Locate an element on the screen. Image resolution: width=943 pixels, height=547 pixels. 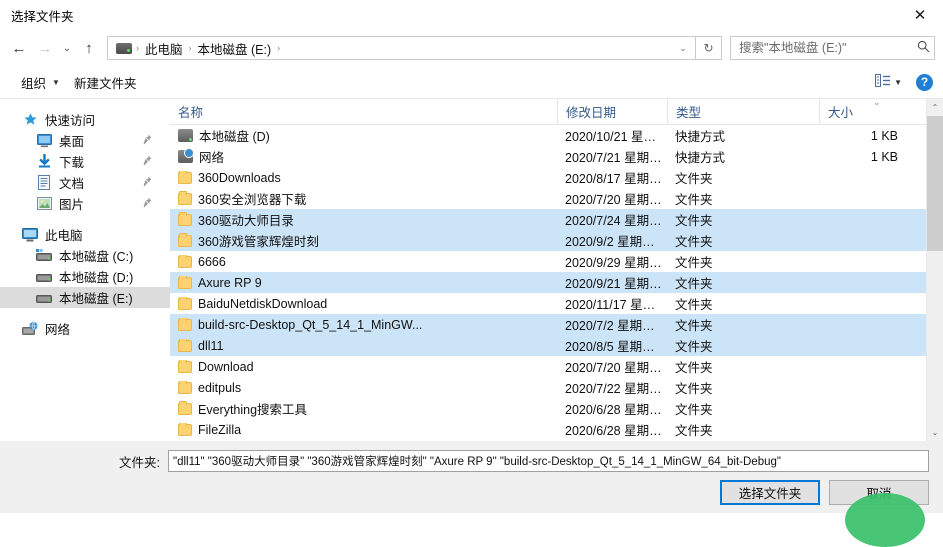
table-row: 360驱动大师目录 2020/7/24 星期五 8:42 文件夹 is located at coordinates (548, 219).